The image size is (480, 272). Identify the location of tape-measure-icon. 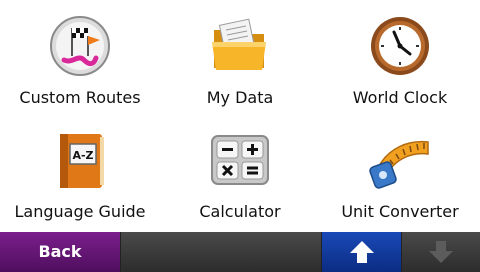
(400, 160).